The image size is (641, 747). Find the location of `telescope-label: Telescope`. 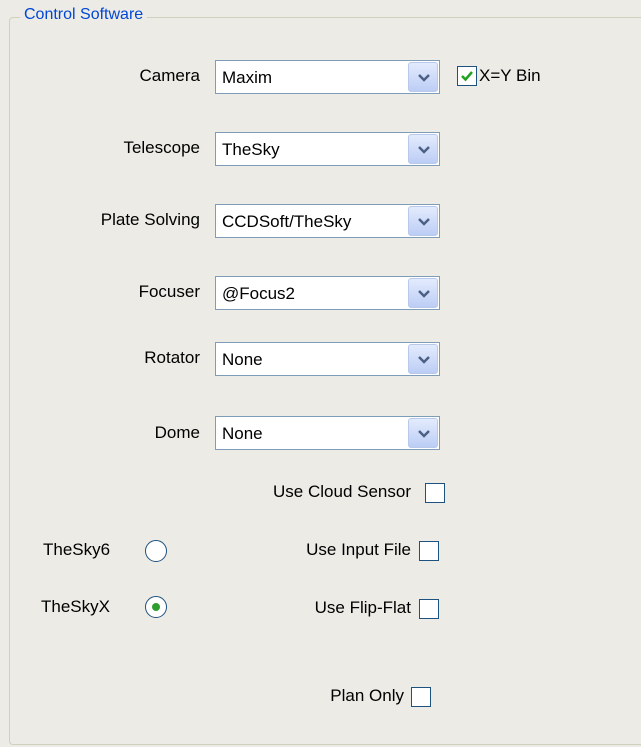

telescope-label: Telescope is located at coordinates (161, 147).